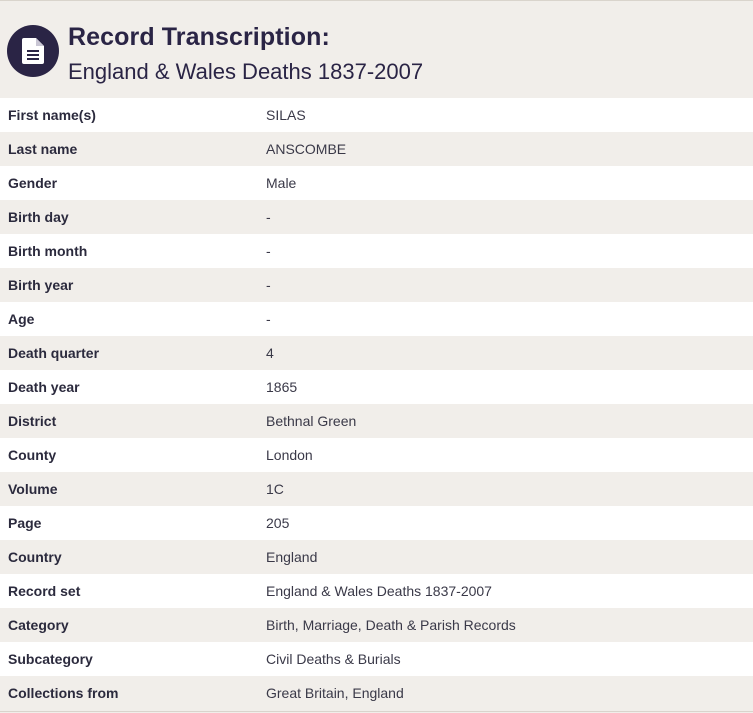  I want to click on field-value: SILAS, so click(286, 115).